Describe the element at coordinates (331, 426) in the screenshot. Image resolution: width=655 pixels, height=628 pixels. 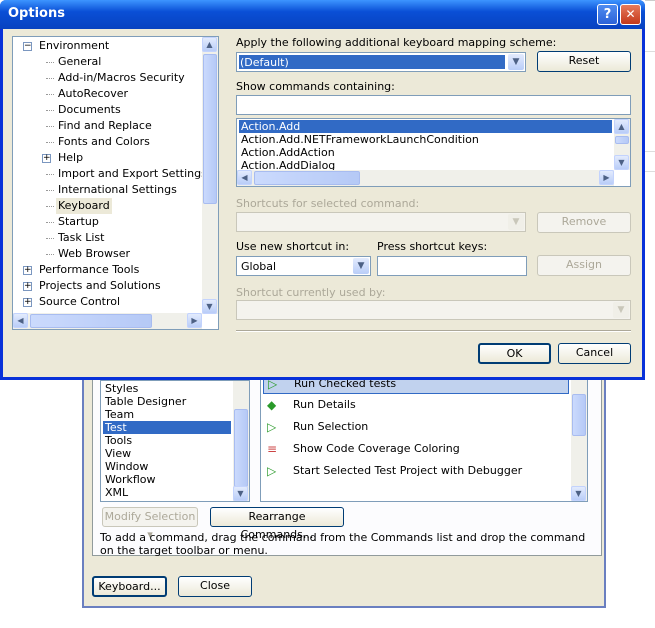
I see `command-label: Run Selection` at that location.